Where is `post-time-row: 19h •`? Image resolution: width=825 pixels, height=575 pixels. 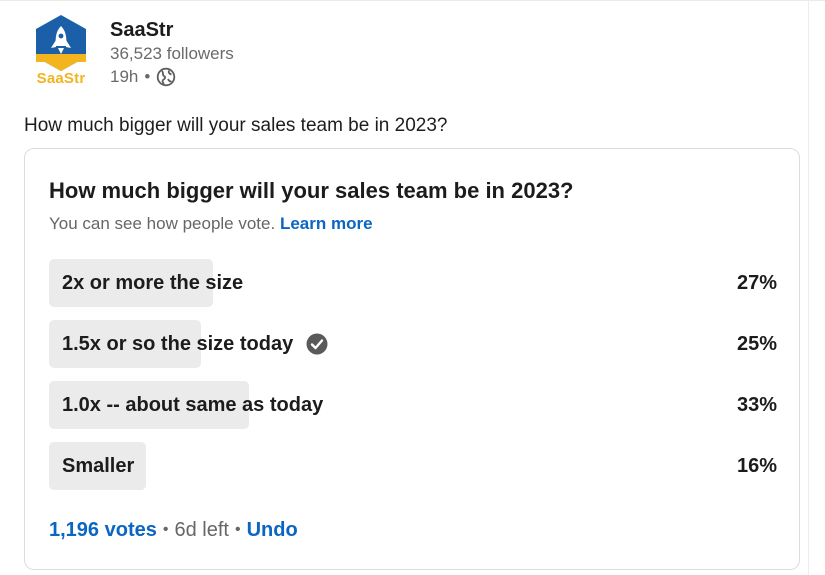
post-time-row: 19h • is located at coordinates (172, 77).